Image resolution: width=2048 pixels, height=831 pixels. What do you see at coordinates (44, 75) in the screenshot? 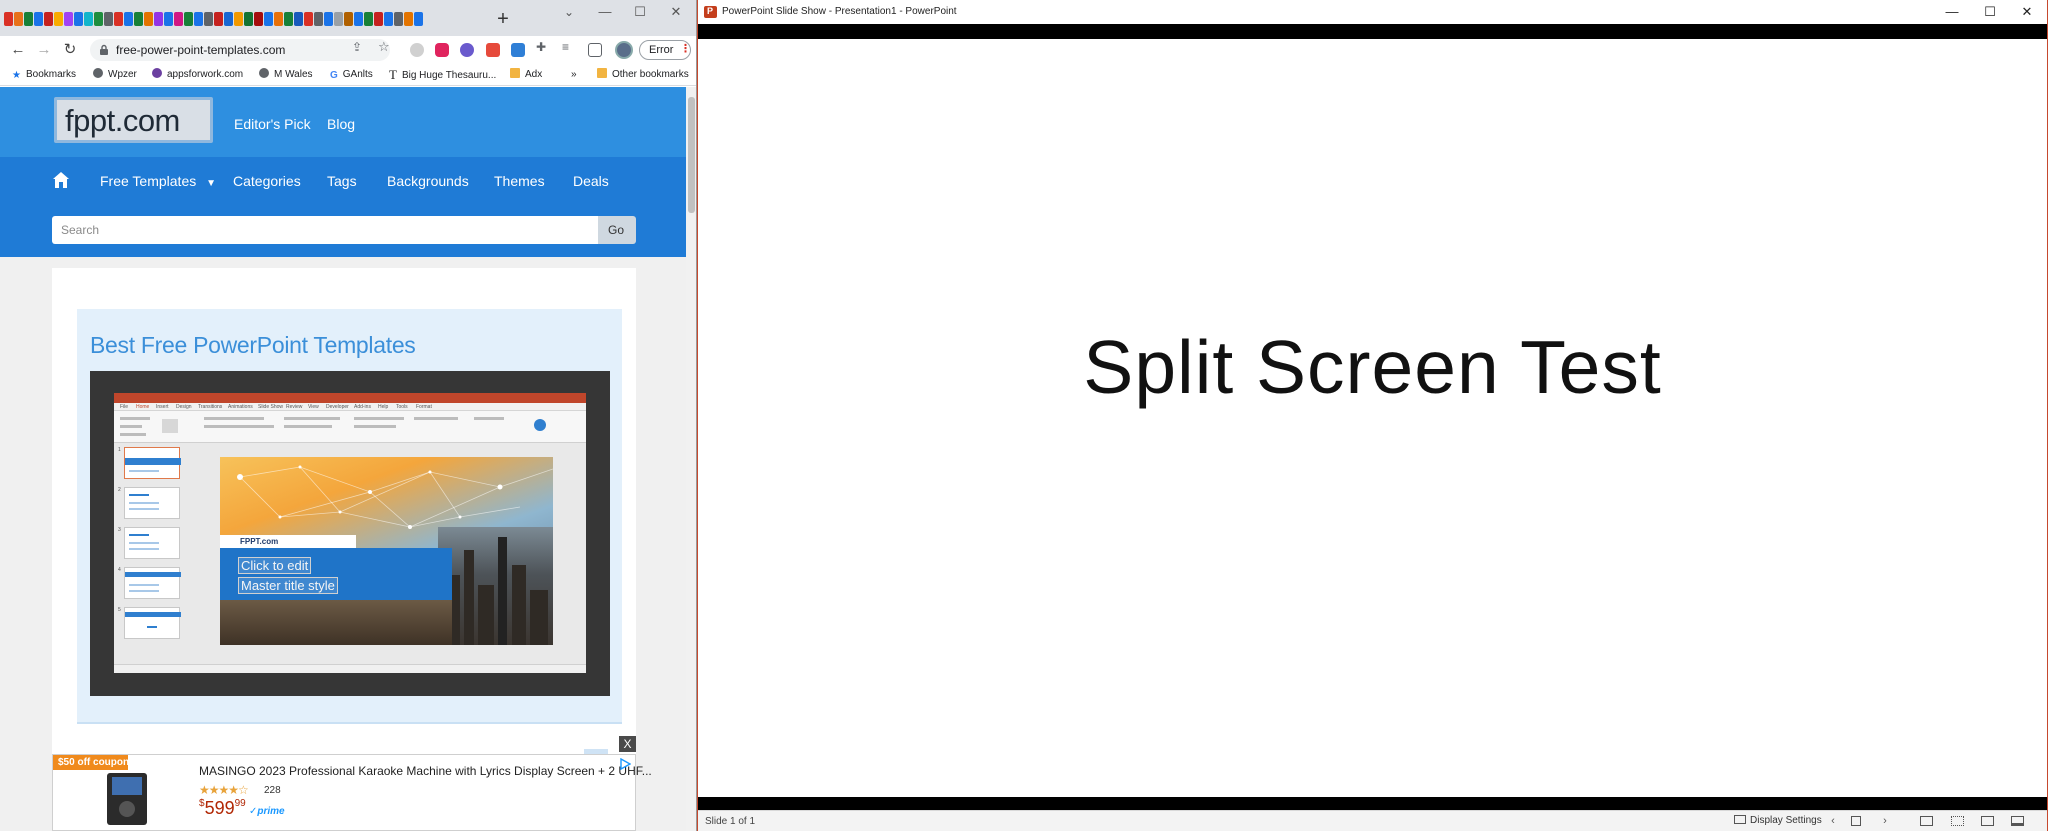
I see `bookmark-item: ★ Bookmarks` at bounding box center [44, 75].